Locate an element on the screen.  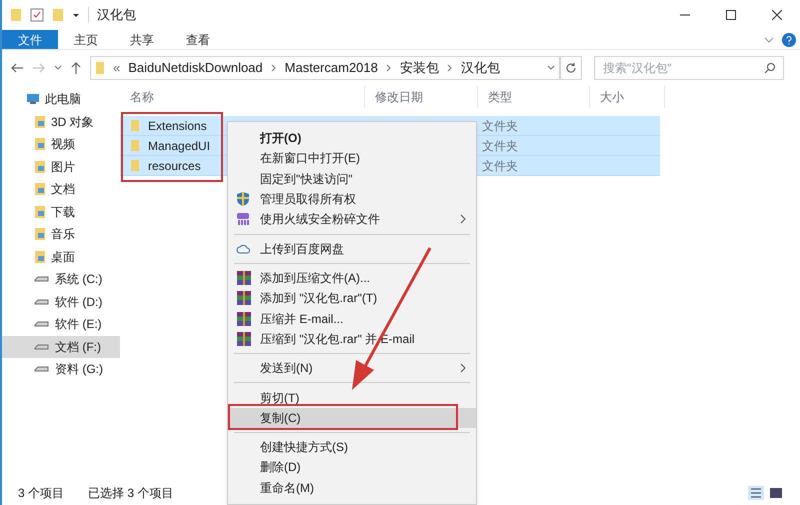
file-name: ManagedUI is located at coordinates (179, 146).